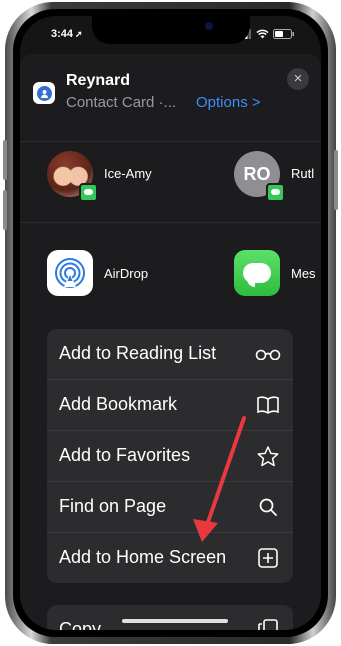 Image resolution: width=341 pixels, height=646 pixels. I want to click on app-name: Mes, so click(303, 273).